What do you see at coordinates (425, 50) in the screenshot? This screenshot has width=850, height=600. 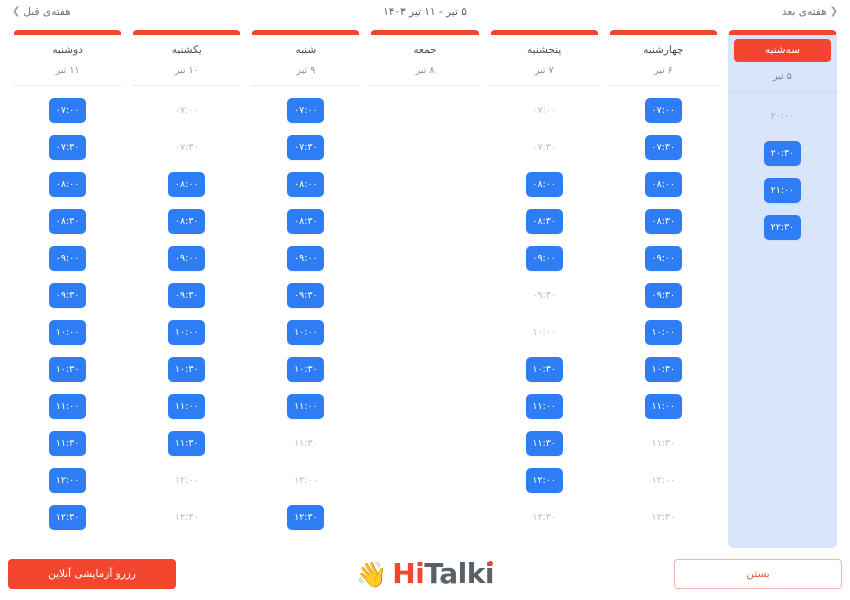 I see `day-name: جمعه` at bounding box center [425, 50].